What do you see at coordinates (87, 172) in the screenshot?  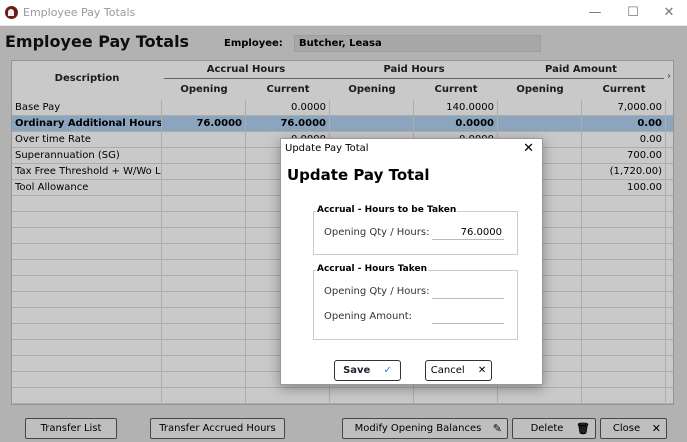 I see `table-cell-desc: Tax Free Threshold + W/Wo Le` at bounding box center [87, 172].